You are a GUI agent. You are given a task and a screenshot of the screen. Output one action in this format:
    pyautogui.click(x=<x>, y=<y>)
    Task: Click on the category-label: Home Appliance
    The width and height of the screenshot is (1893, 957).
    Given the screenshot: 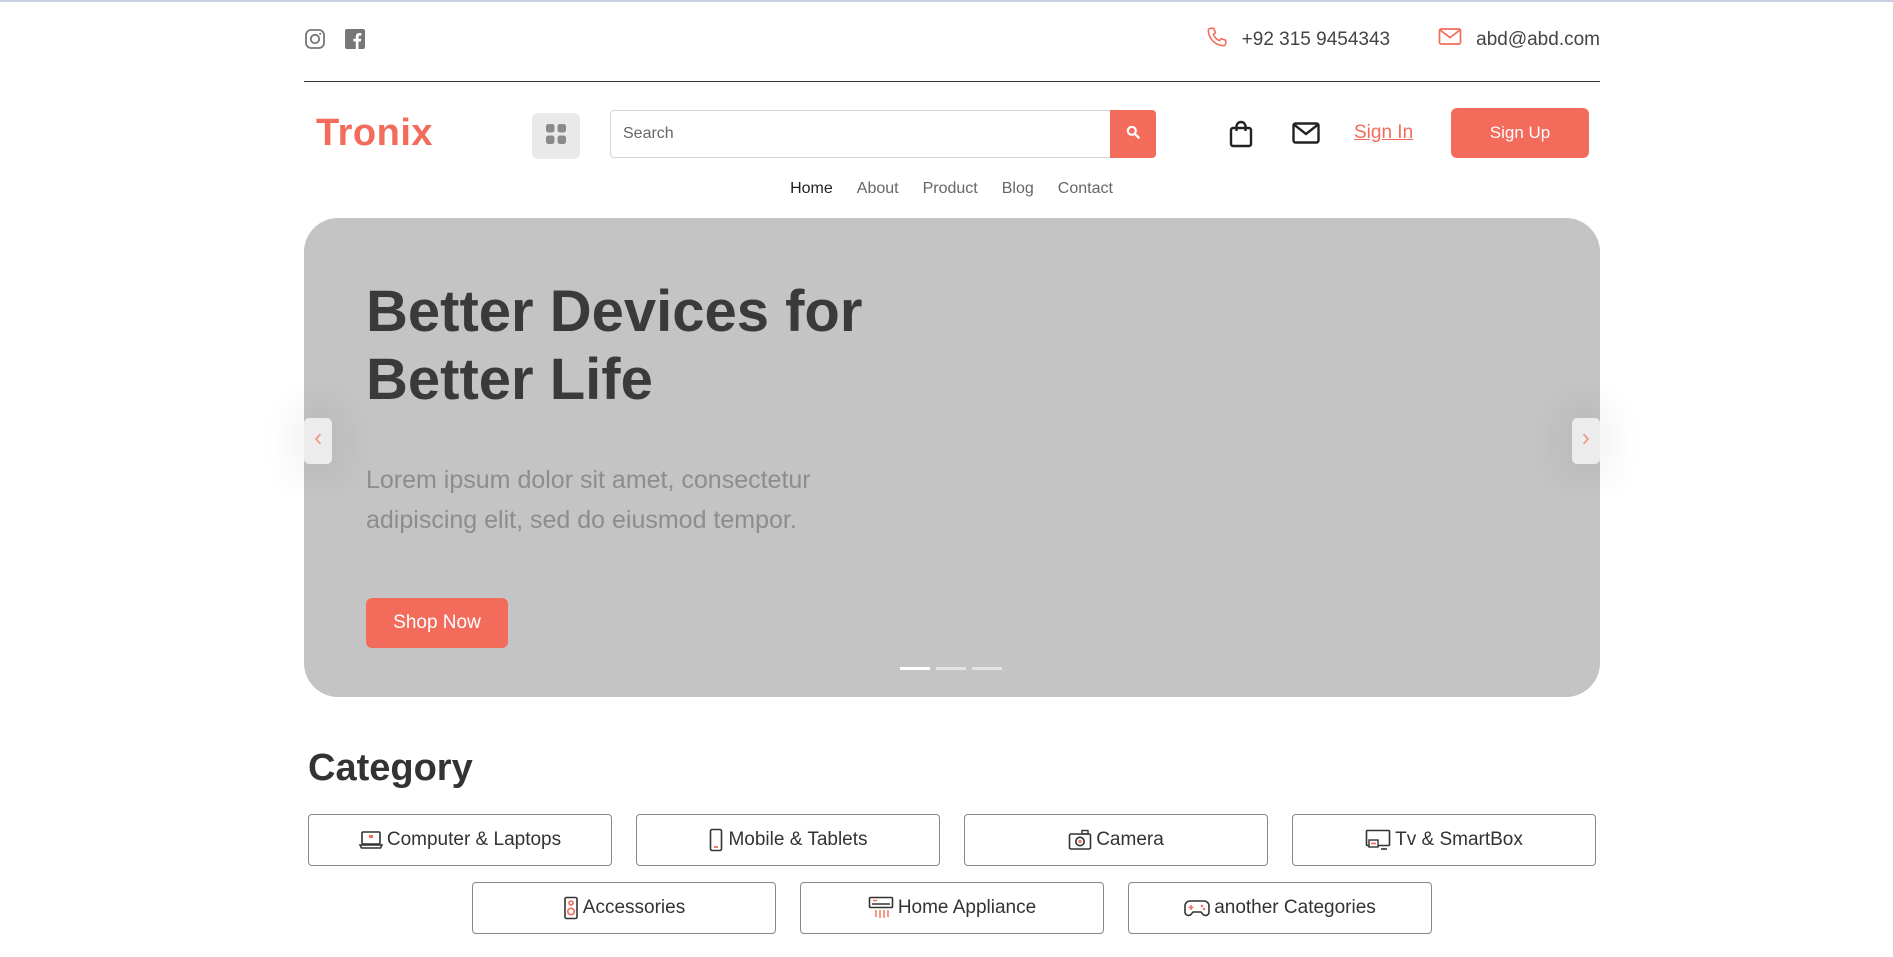 What is the action you would take?
    pyautogui.click(x=967, y=907)
    